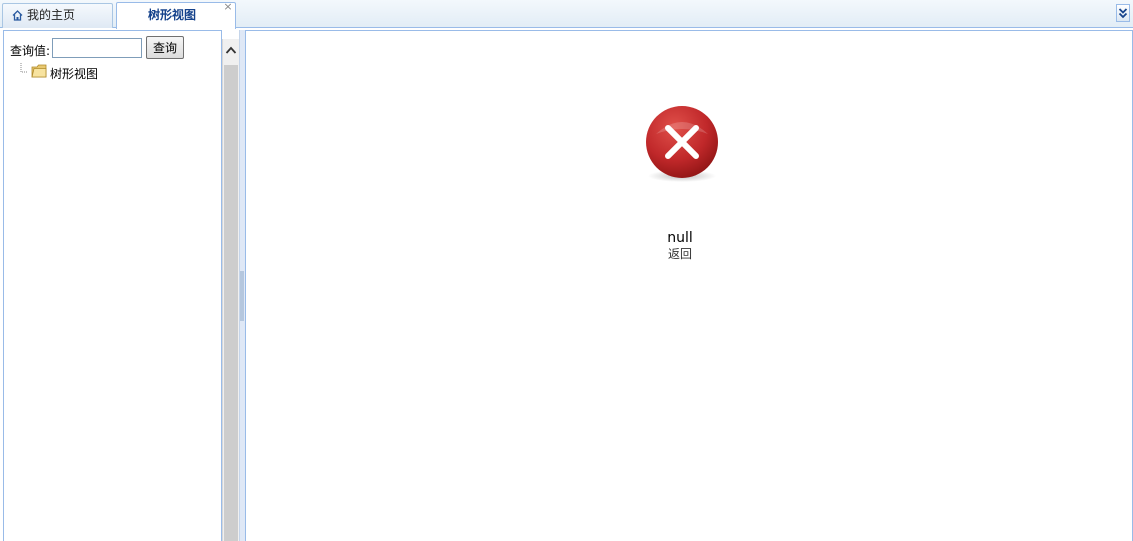 This screenshot has width=1133, height=541. What do you see at coordinates (39, 71) in the screenshot?
I see `folder-icon` at bounding box center [39, 71].